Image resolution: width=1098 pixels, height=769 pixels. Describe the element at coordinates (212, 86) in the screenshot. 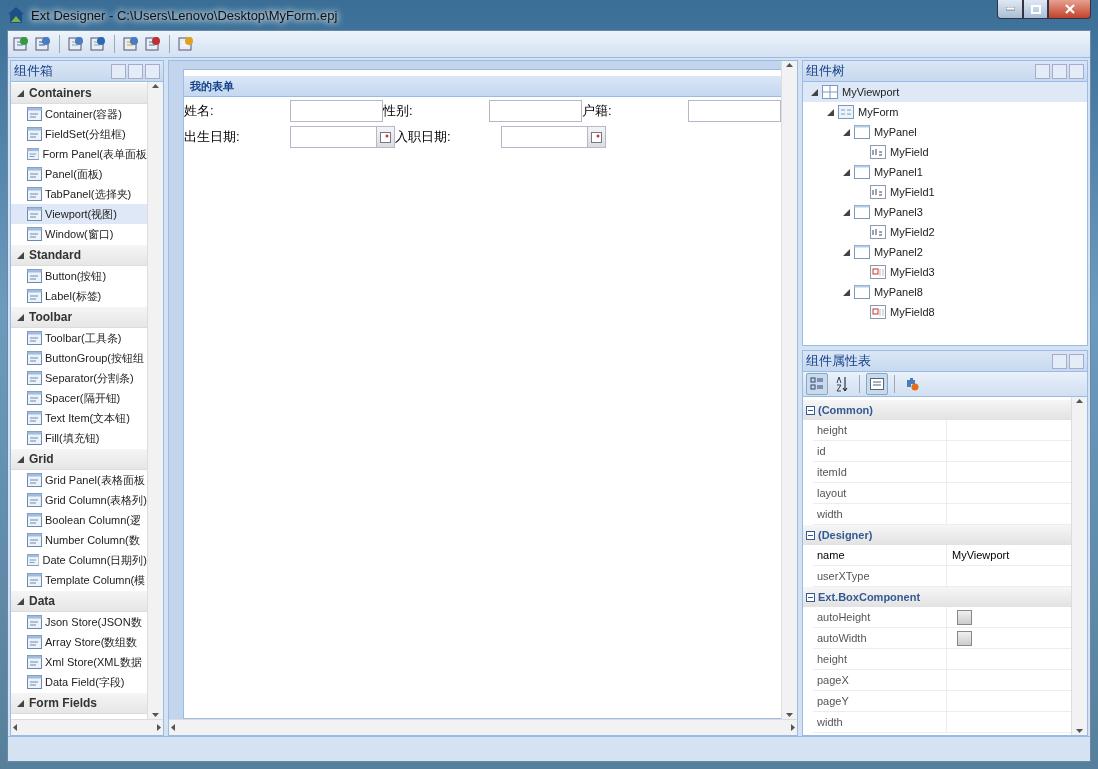

I see `form-title: 我的表单` at that location.